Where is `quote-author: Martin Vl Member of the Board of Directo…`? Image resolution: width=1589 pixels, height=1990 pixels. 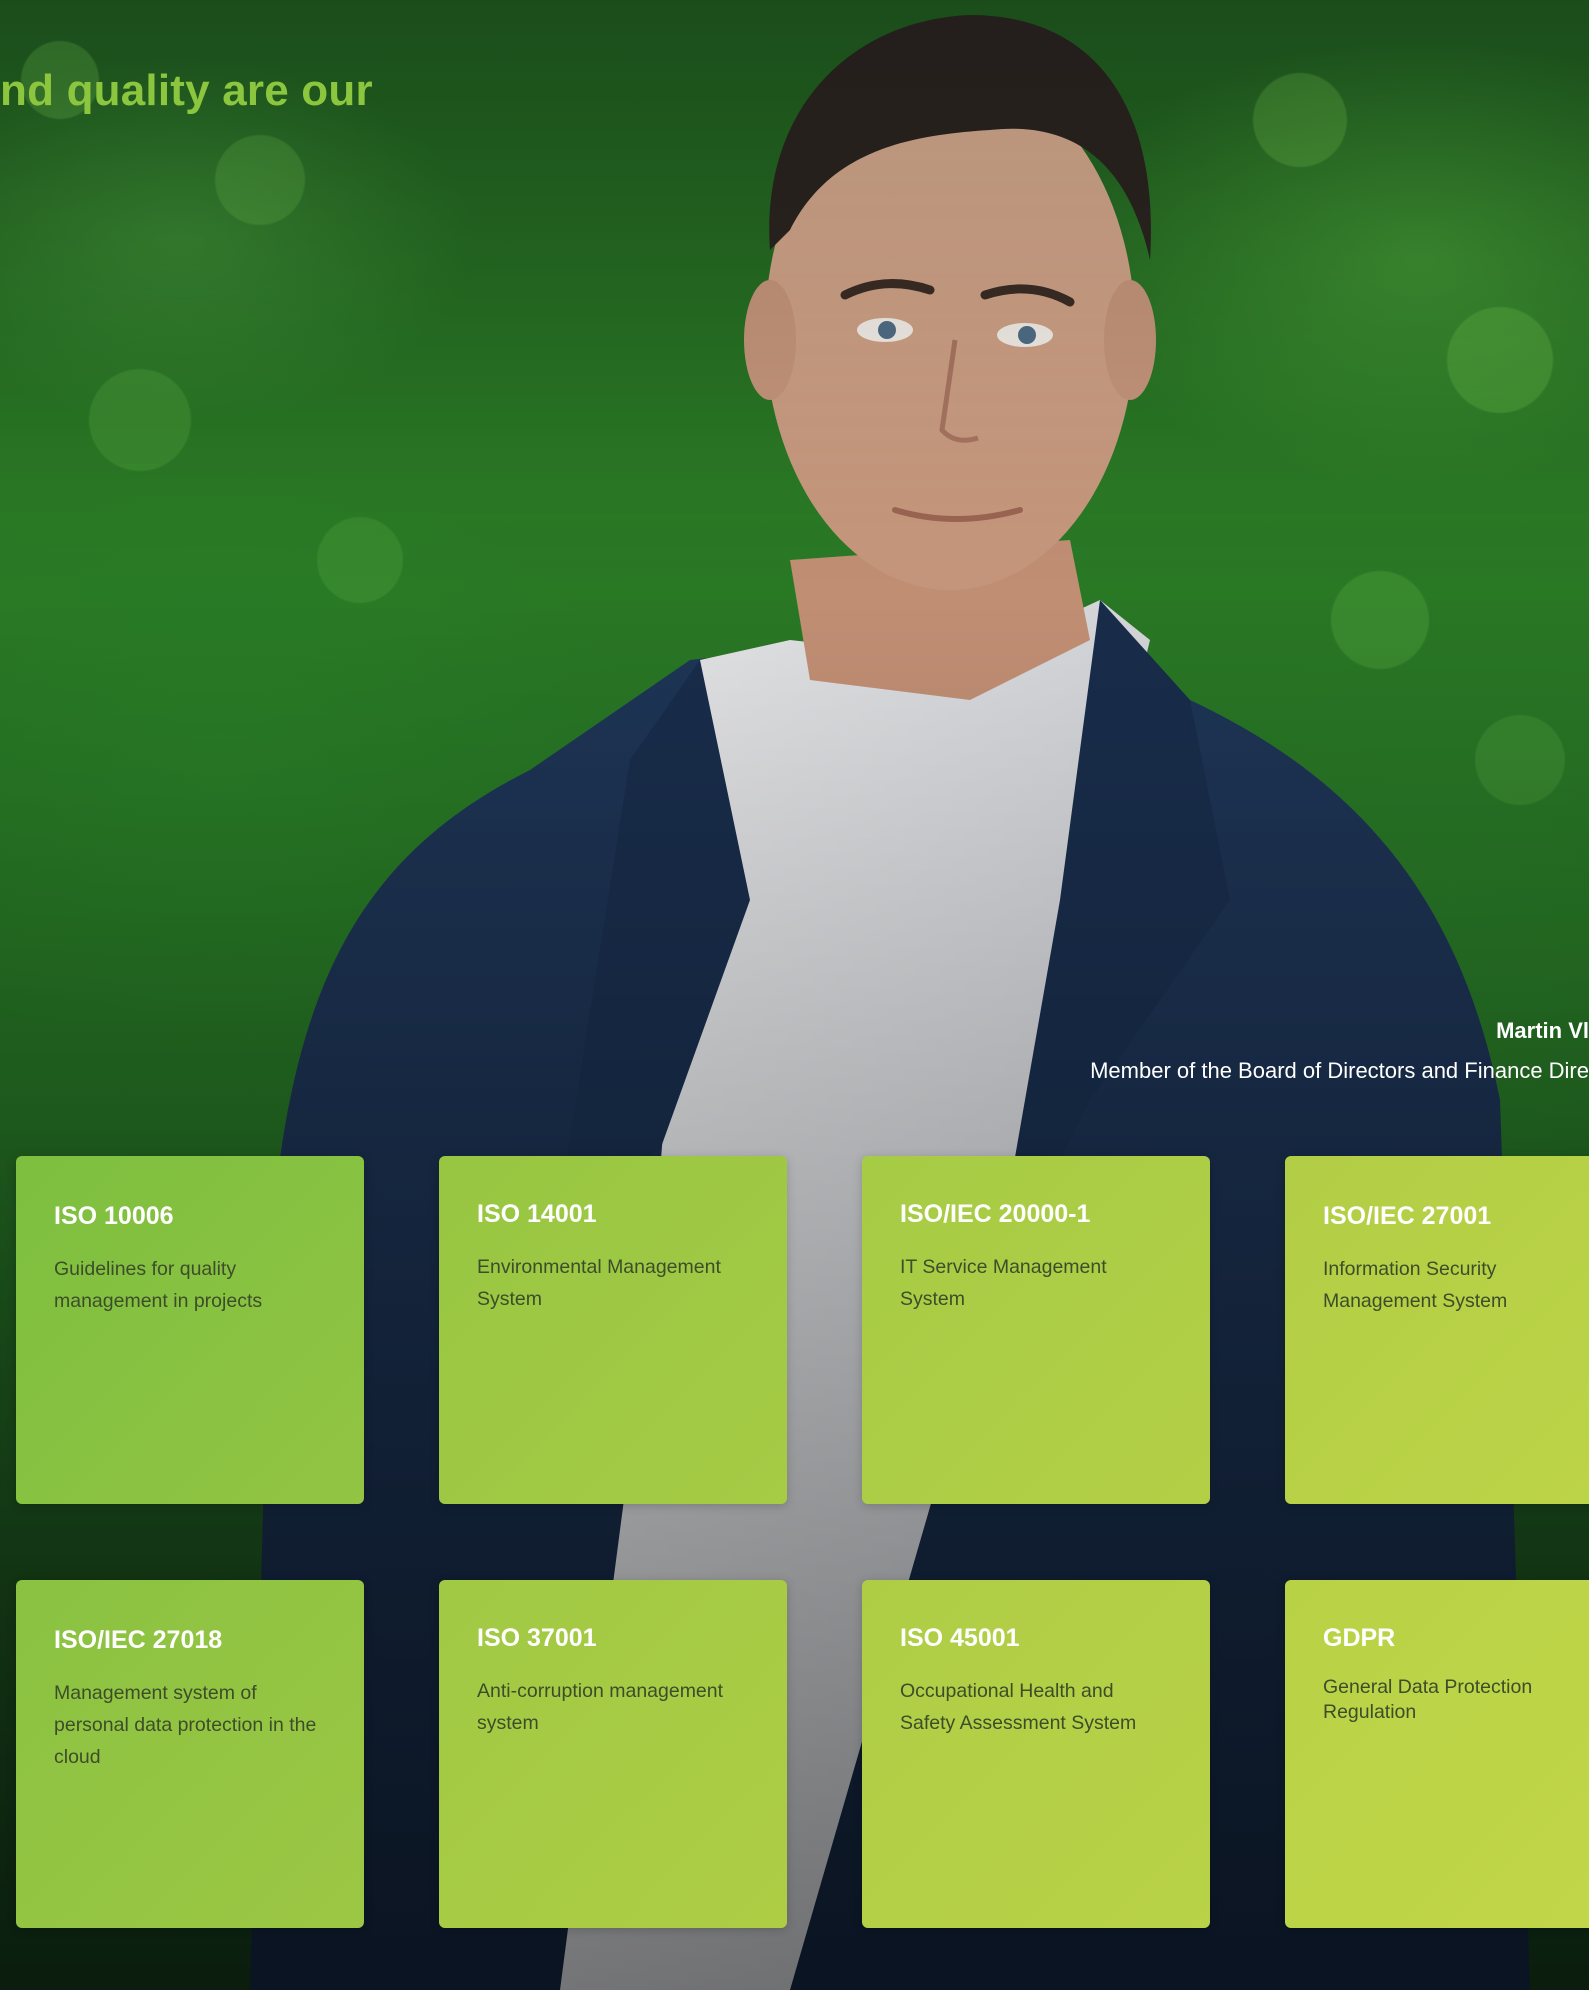 quote-author: Martin Vl Member of the Board of Directo… is located at coordinates (1339, 1051).